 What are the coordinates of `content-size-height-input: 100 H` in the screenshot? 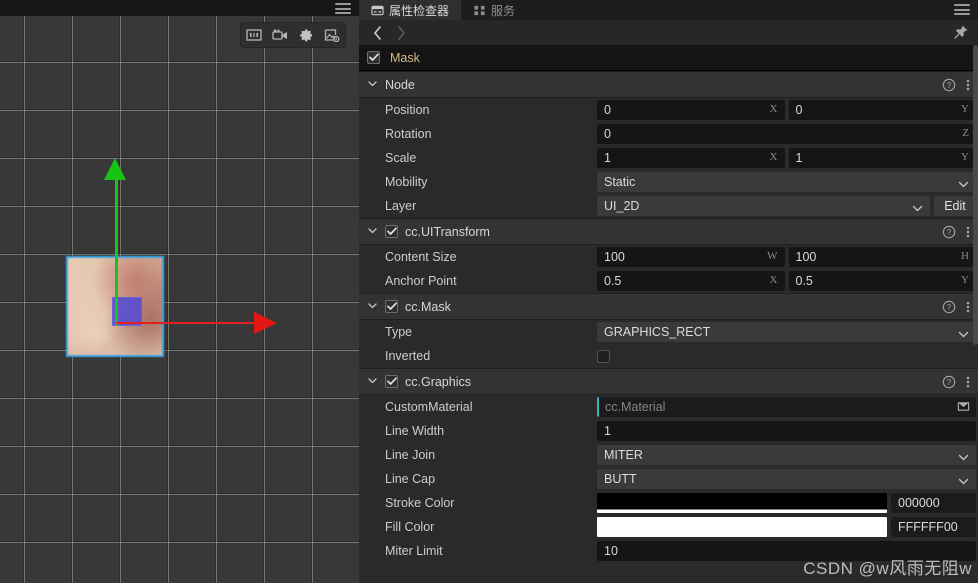 It's located at (882, 257).